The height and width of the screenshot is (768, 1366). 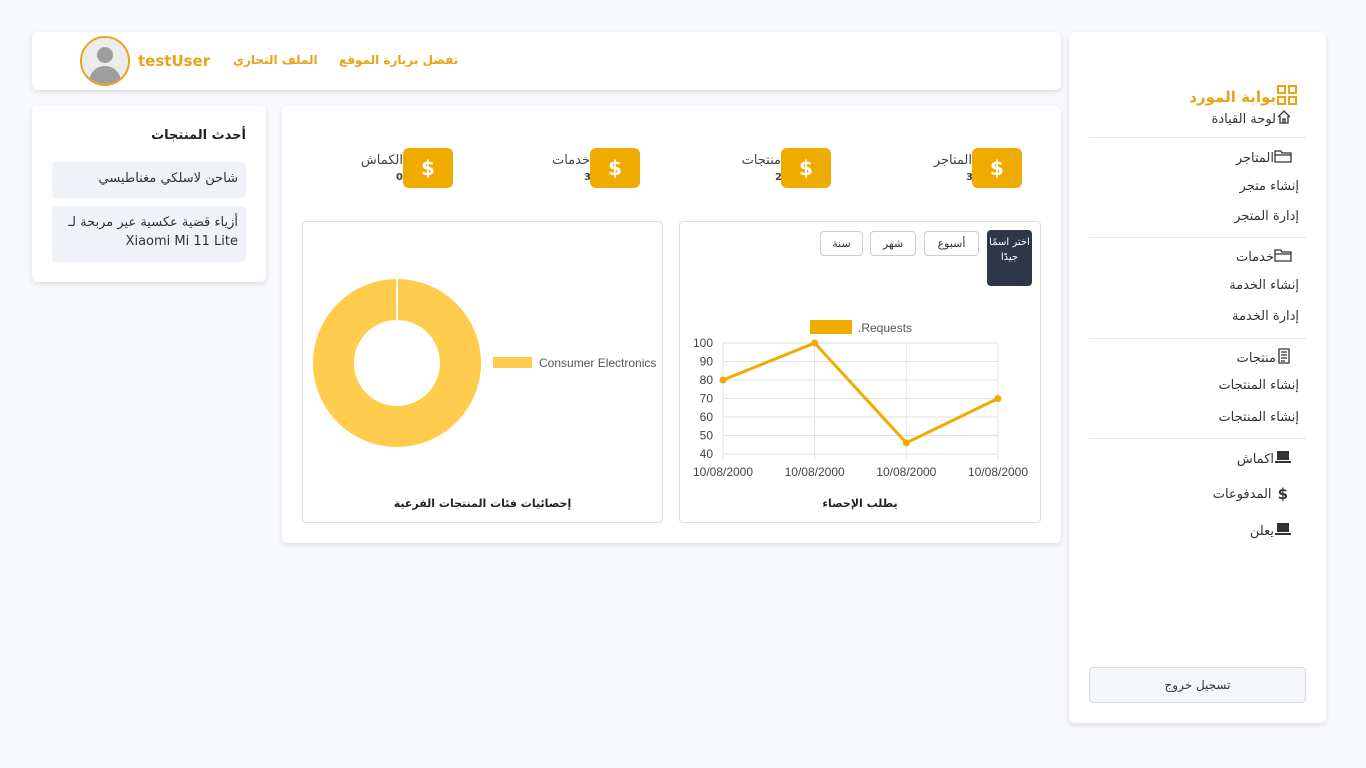 What do you see at coordinates (860, 503) in the screenshot?
I see `line-chart-caption: يطلب الإحصاء` at bounding box center [860, 503].